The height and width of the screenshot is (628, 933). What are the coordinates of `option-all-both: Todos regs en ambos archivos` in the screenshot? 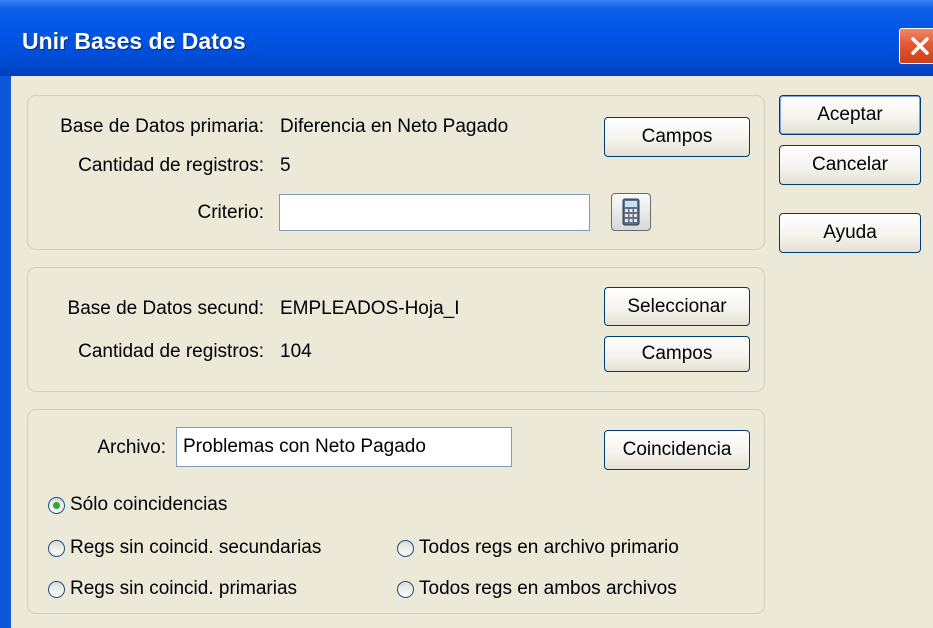 It's located at (537, 589).